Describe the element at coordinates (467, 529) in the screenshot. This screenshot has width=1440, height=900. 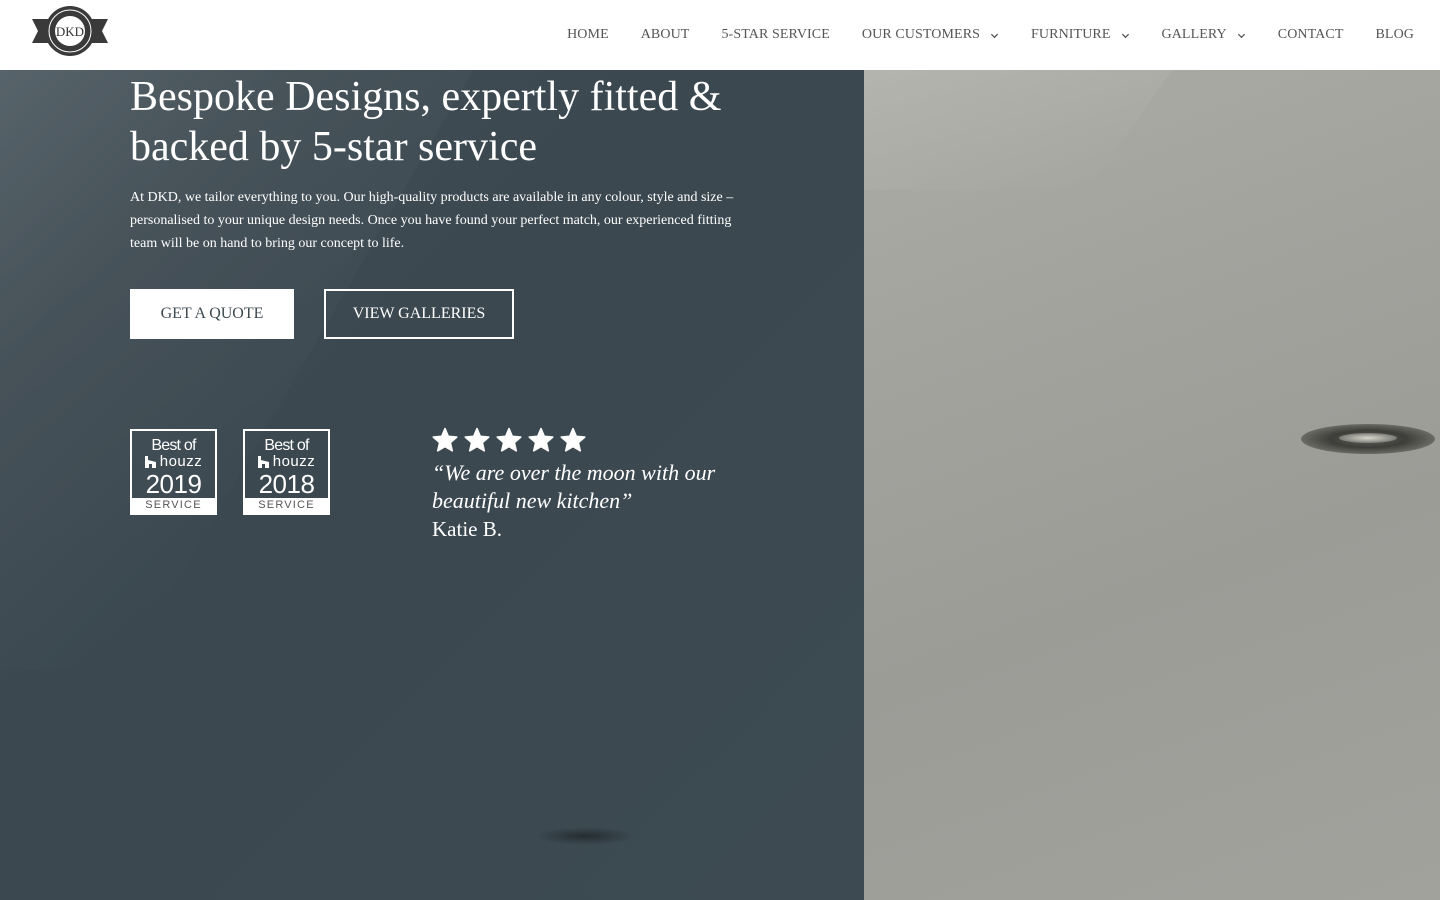
I see `testimonial-author: Katie B.` at that location.